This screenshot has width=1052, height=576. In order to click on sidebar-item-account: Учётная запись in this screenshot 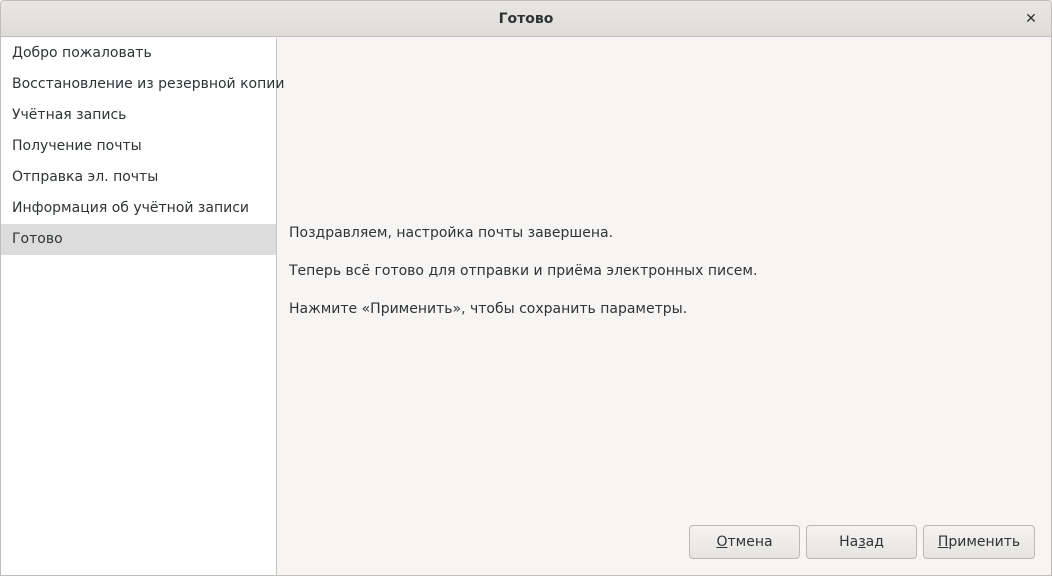, I will do `click(138, 115)`.